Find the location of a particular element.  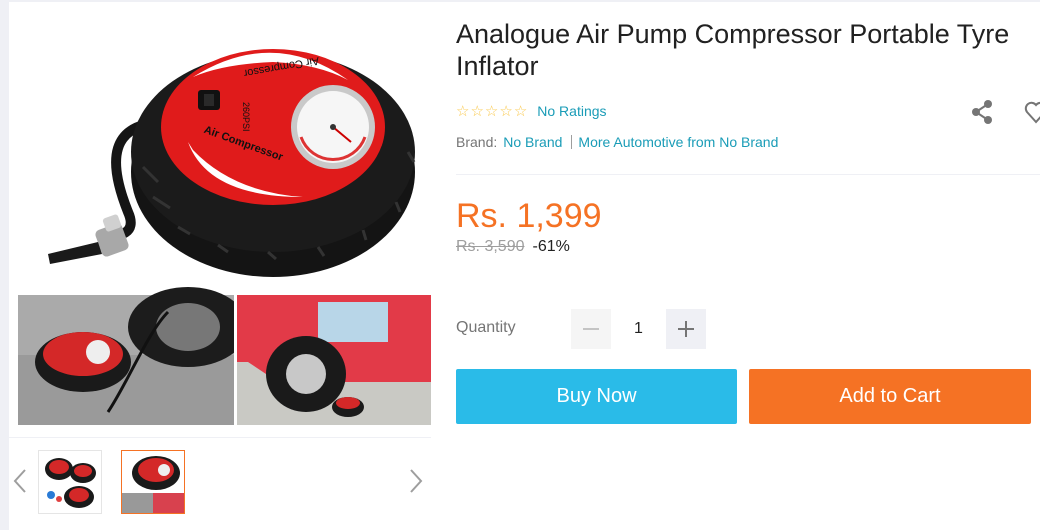

thumbnail-1-image is located at coordinates (70, 482).